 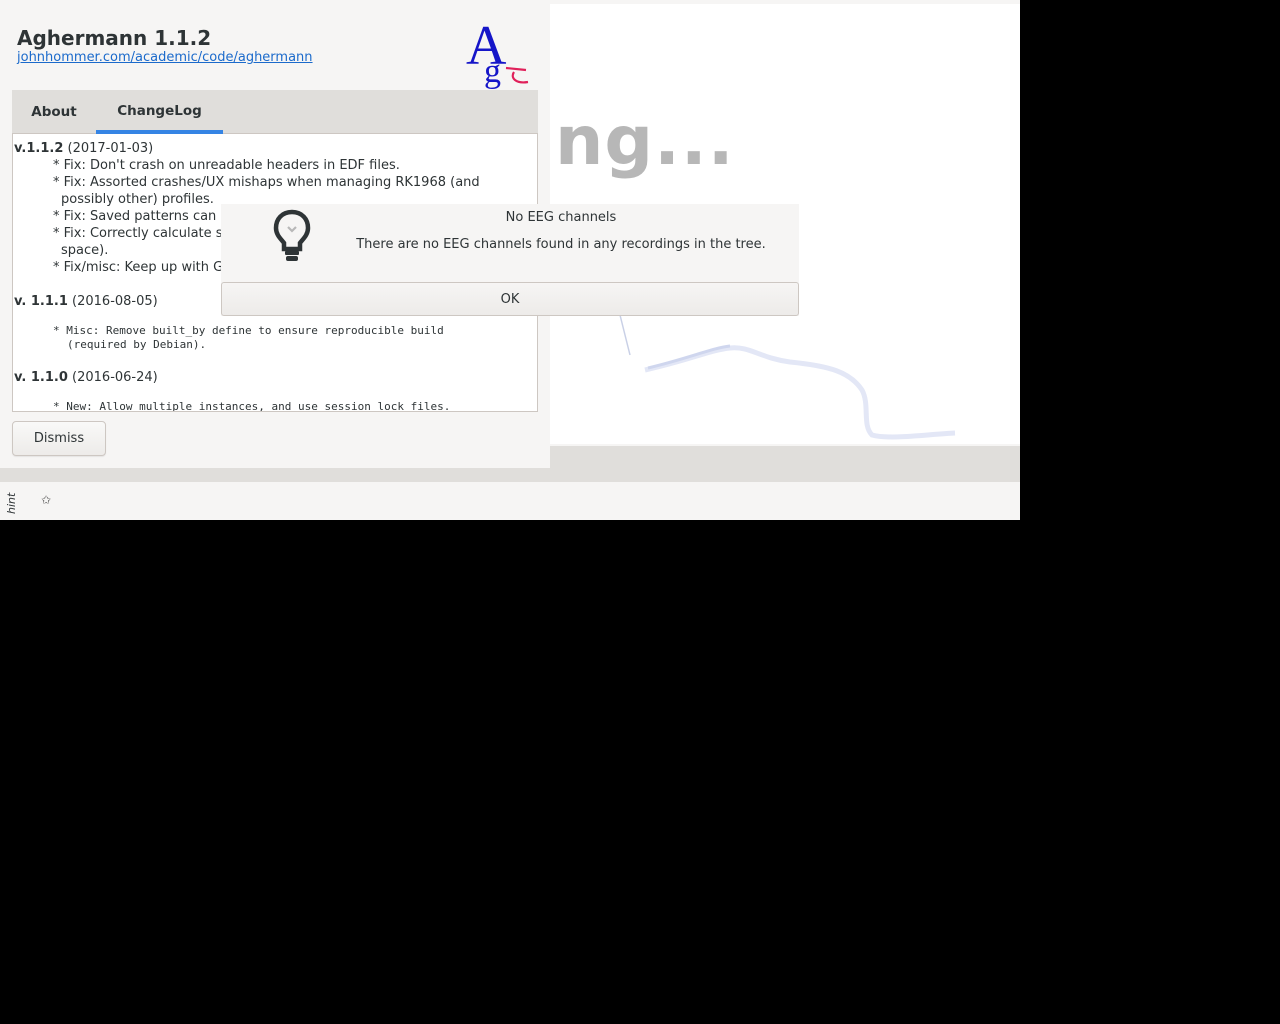 I want to click on svg-text: g, so click(x=492, y=71).